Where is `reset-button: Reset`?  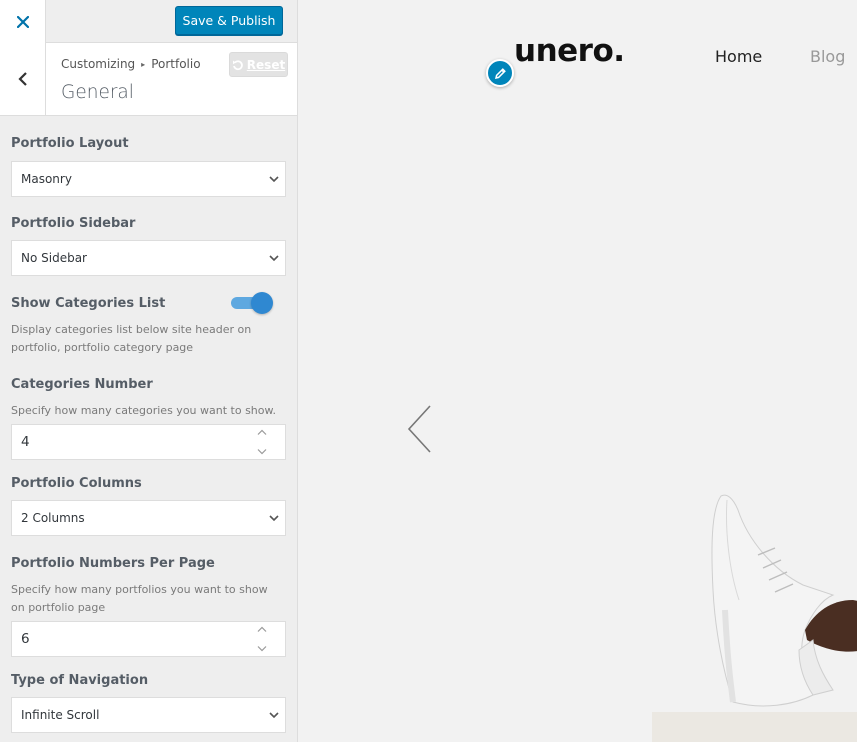
reset-button: Reset is located at coordinates (258, 64).